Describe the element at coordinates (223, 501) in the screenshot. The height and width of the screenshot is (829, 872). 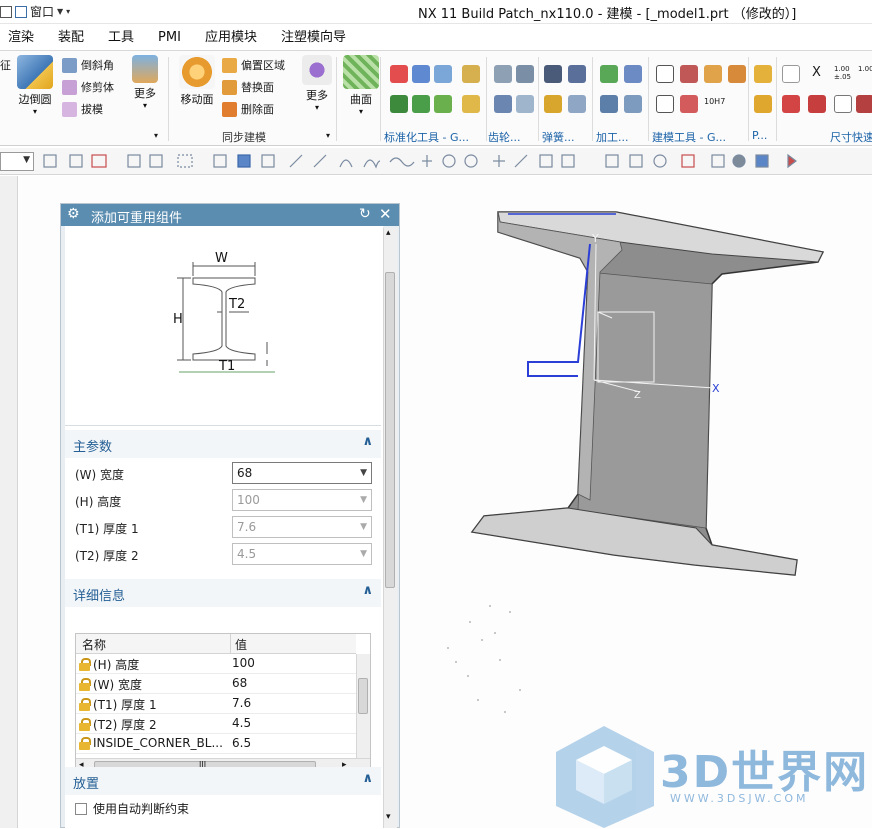
I see `param-row-height: (H) 高度 100 ▼` at that location.